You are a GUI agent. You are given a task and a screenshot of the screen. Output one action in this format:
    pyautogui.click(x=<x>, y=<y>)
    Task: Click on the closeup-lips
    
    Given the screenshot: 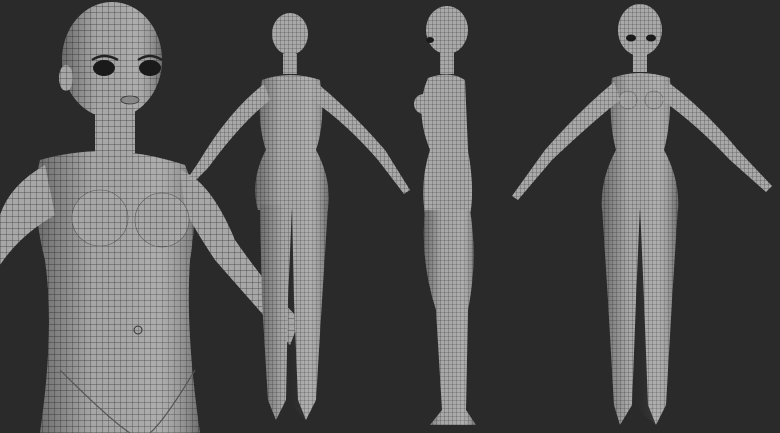 What is the action you would take?
    pyautogui.click(x=130, y=100)
    